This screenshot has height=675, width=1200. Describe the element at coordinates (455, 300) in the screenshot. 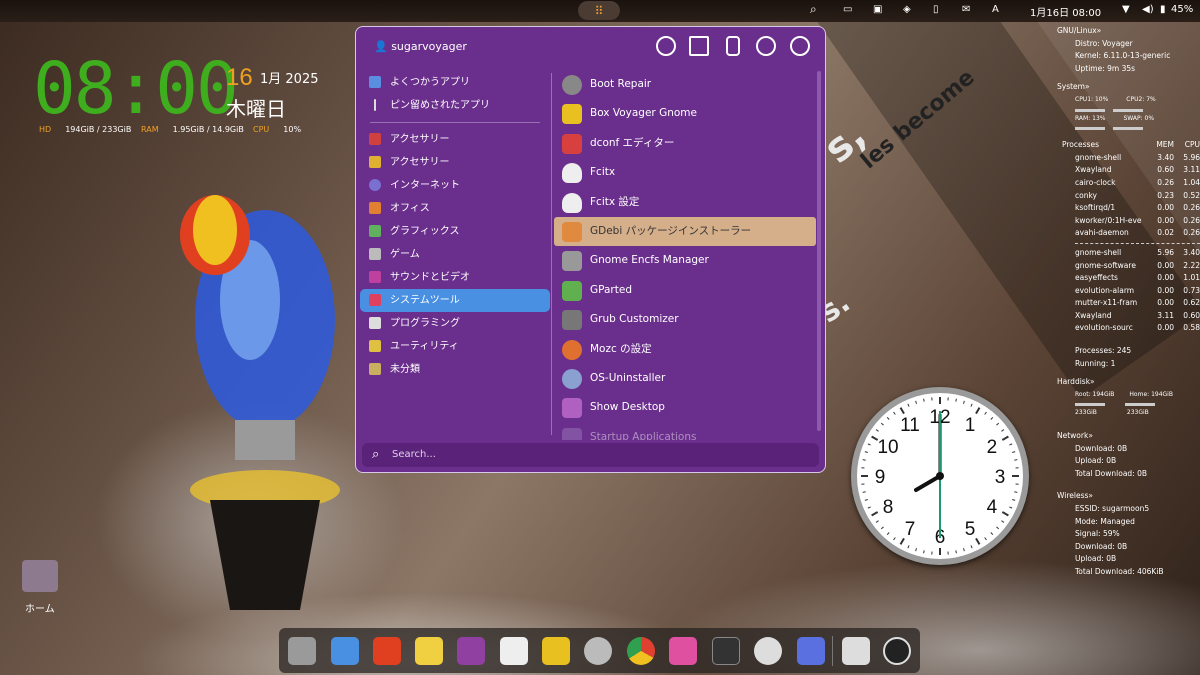

I see `category-item-system-tools: システムツール` at that location.